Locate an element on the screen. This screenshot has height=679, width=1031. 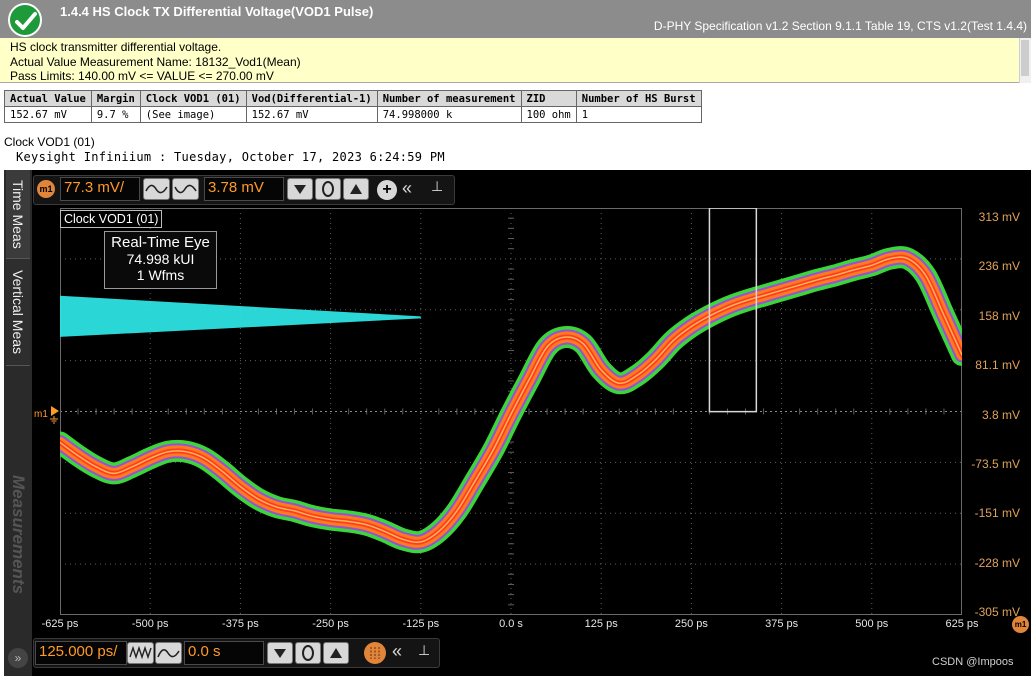
tab-measurements: Measurements is located at coordinates (18, 535).